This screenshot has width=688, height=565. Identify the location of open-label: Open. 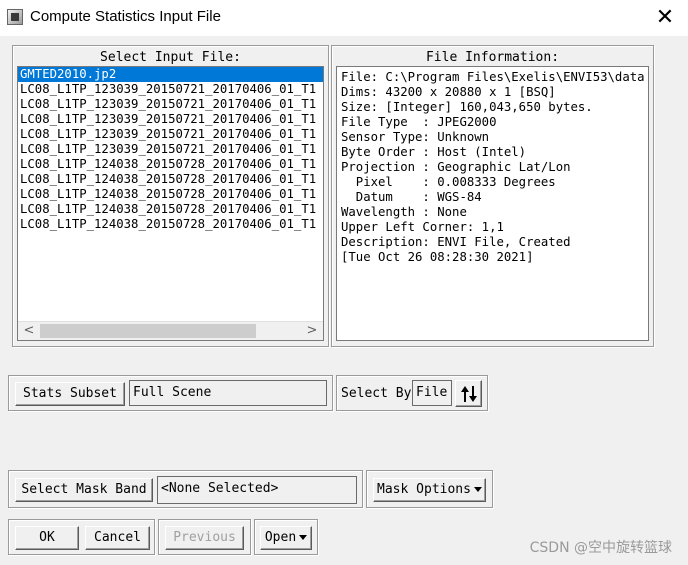
(280, 537).